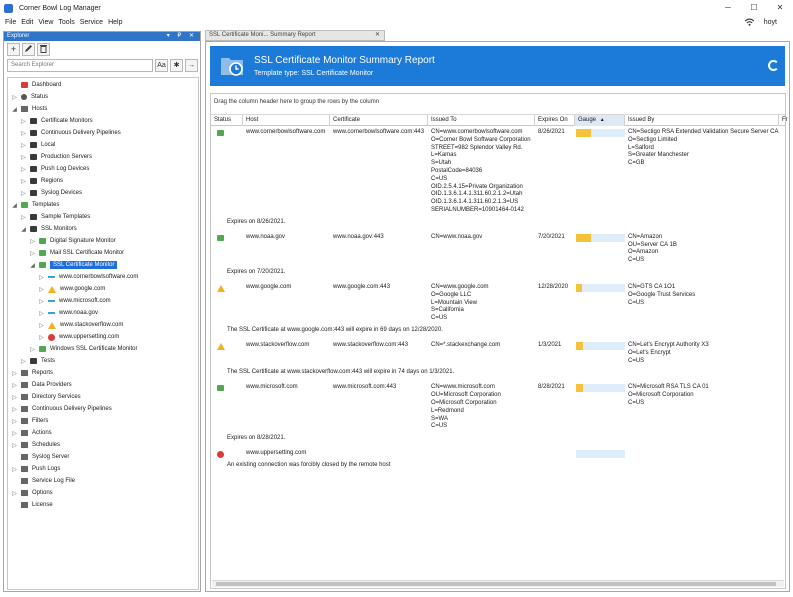 The width and height of the screenshot is (793, 597). What do you see at coordinates (80, 65) in the screenshot?
I see `search-input: Search Explorer` at bounding box center [80, 65].